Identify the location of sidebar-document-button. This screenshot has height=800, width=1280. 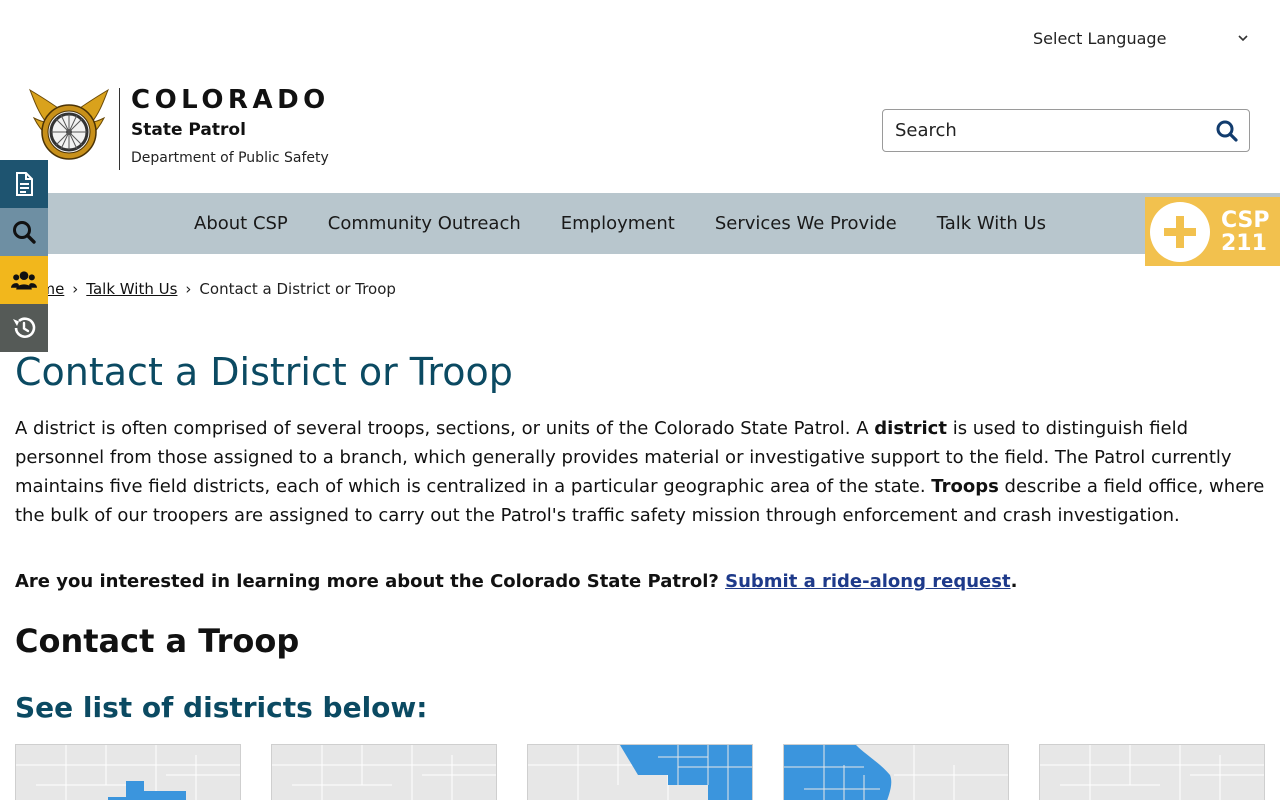
(24, 184).